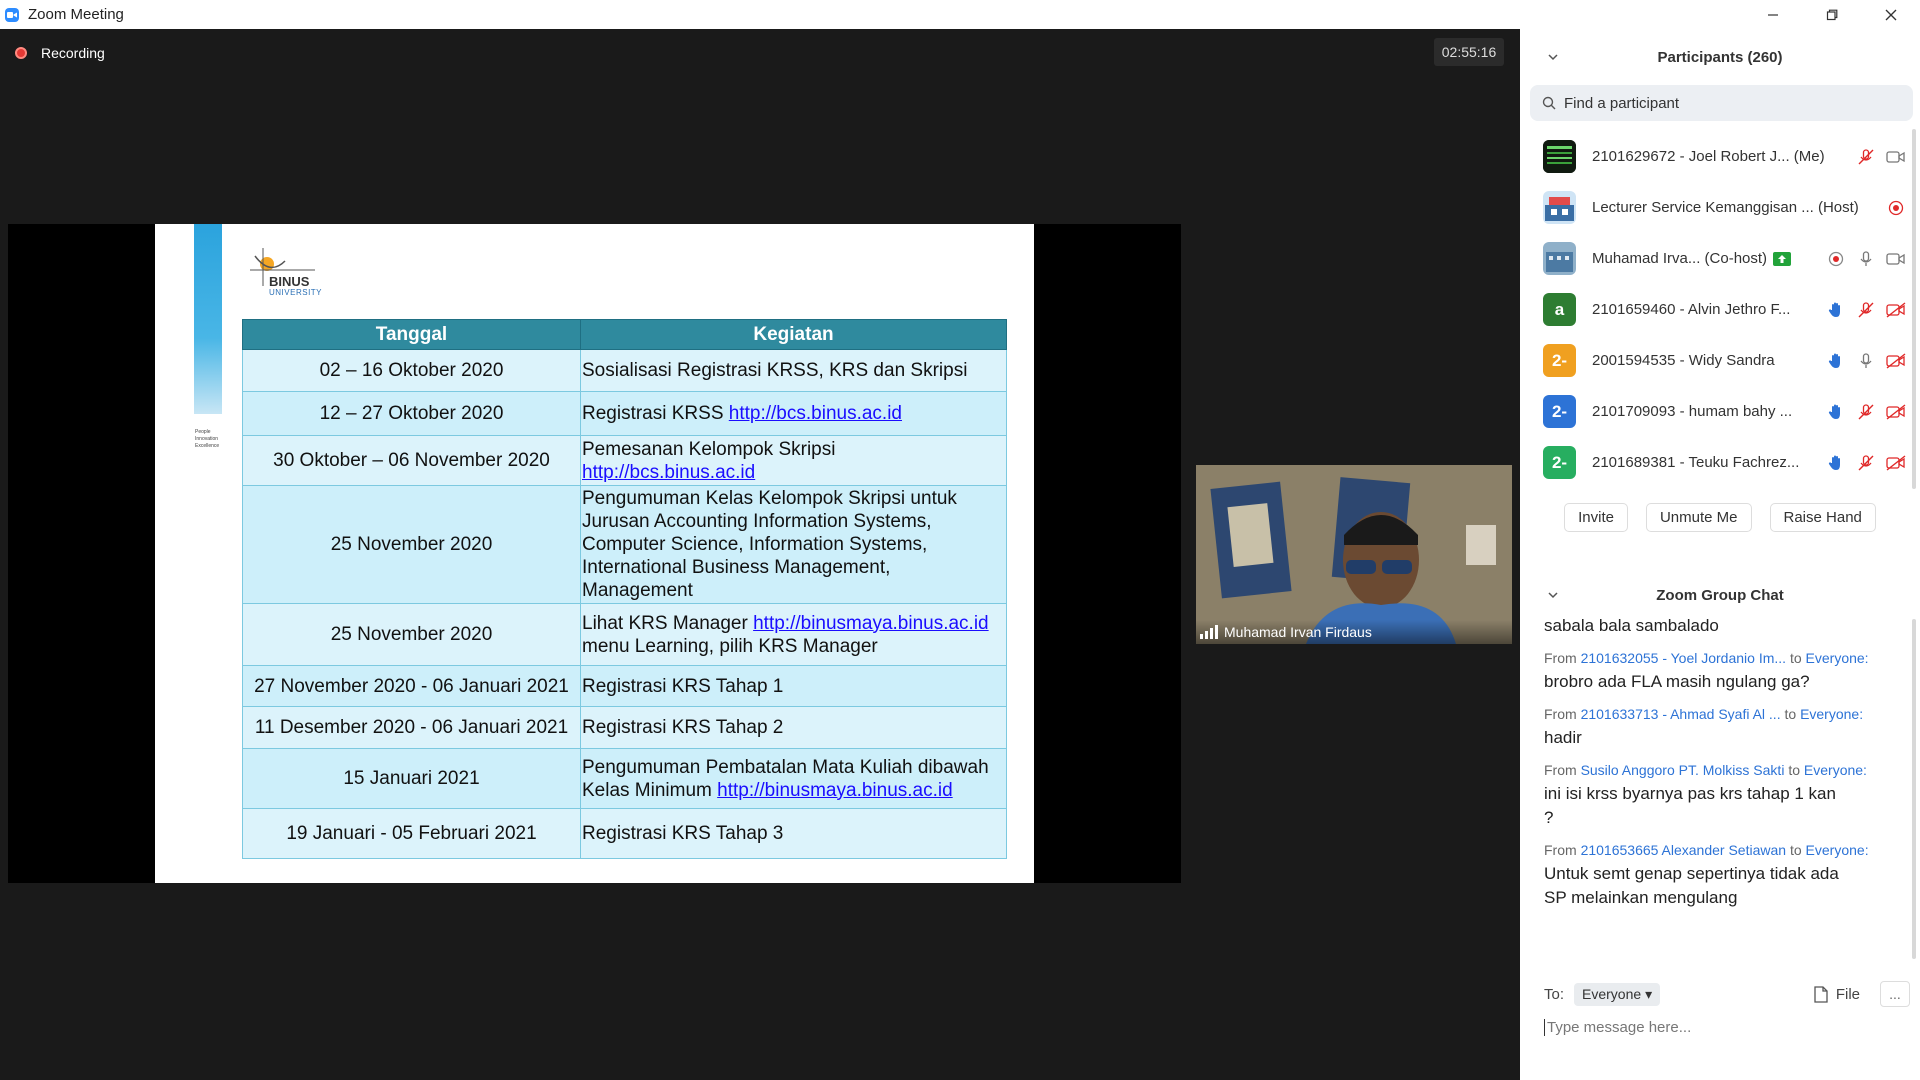 Image resolution: width=1920 pixels, height=1080 pixels. What do you see at coordinates (296, 292) in the screenshot?
I see `binus-logo-subtext: UNIVERSITY` at bounding box center [296, 292].